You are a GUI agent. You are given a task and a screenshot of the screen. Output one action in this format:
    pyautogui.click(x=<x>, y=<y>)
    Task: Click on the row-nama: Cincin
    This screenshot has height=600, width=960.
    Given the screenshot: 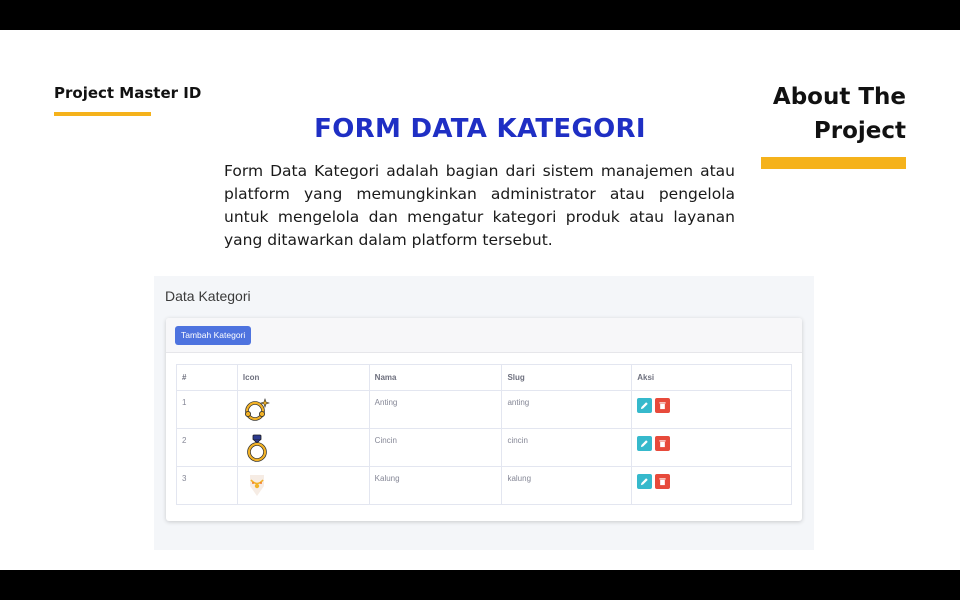 What is the action you would take?
    pyautogui.click(x=435, y=447)
    